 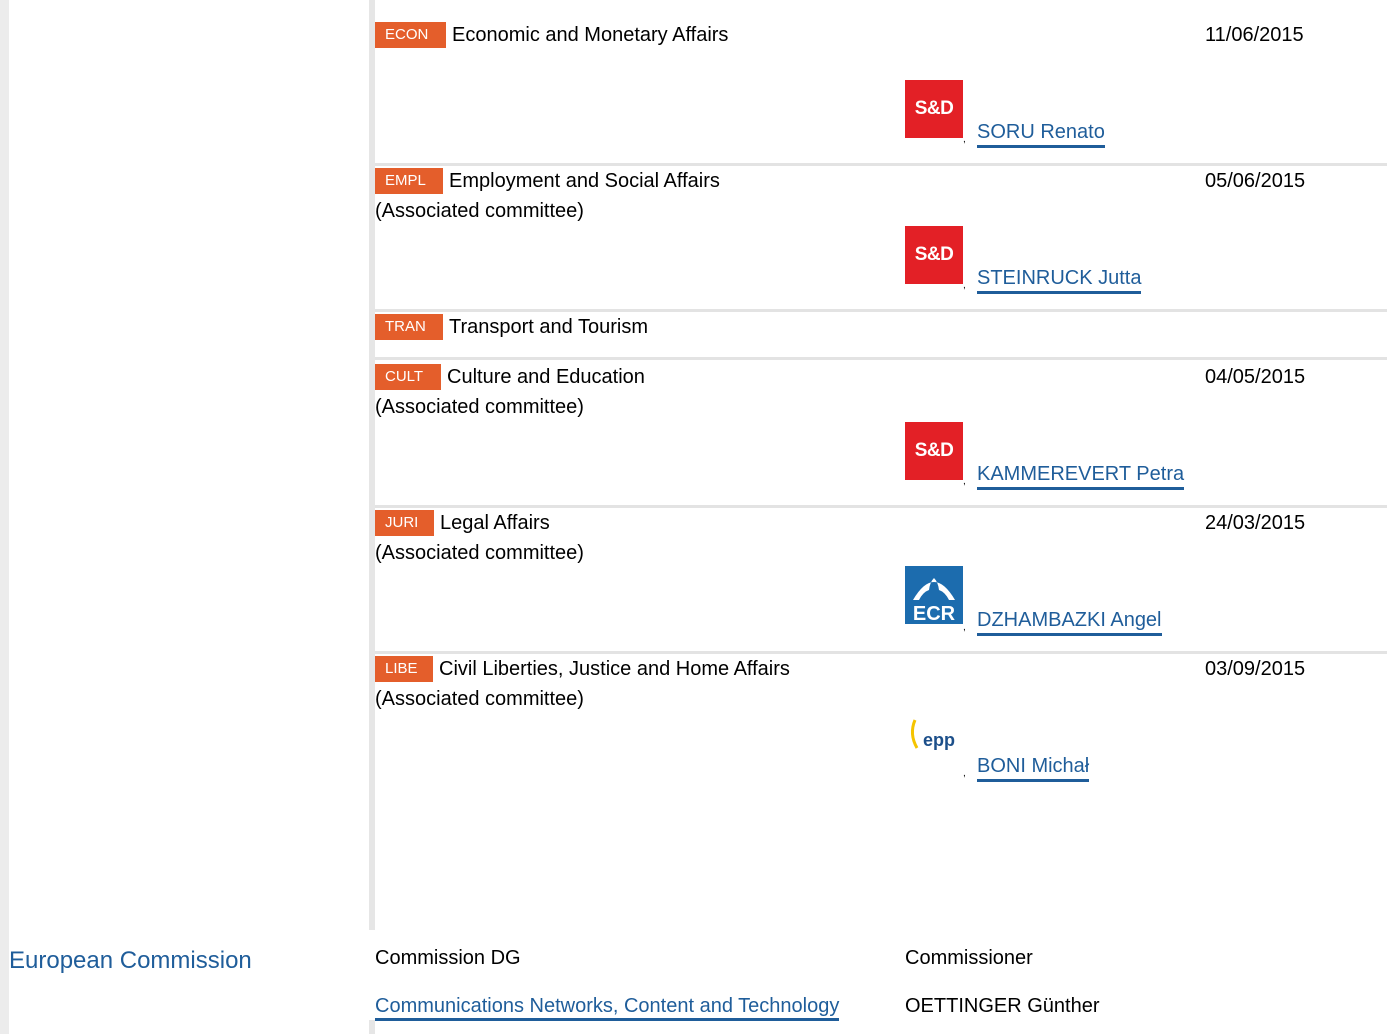 I want to click on column-divider-bottom, so click(x=372, y=1027).